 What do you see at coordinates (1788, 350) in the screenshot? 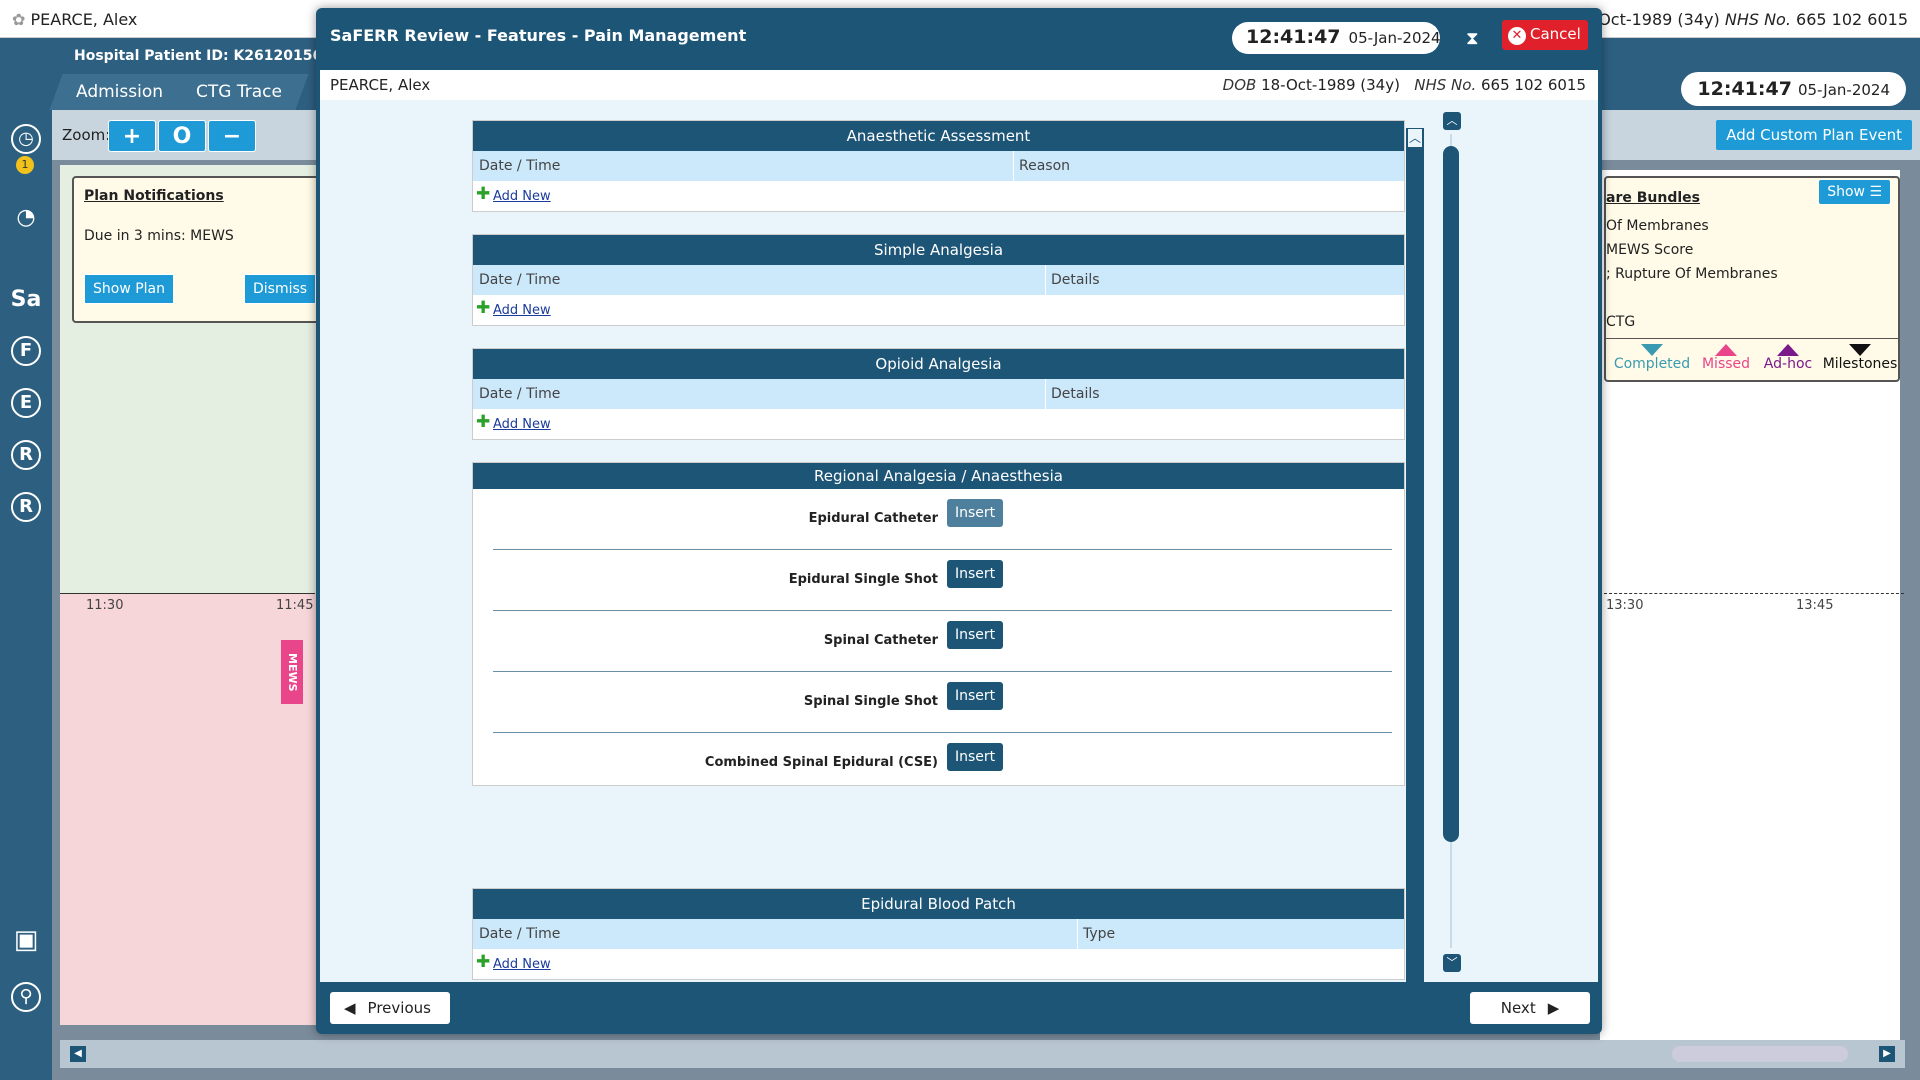
I see `adhoc-triangle-icon` at bounding box center [1788, 350].